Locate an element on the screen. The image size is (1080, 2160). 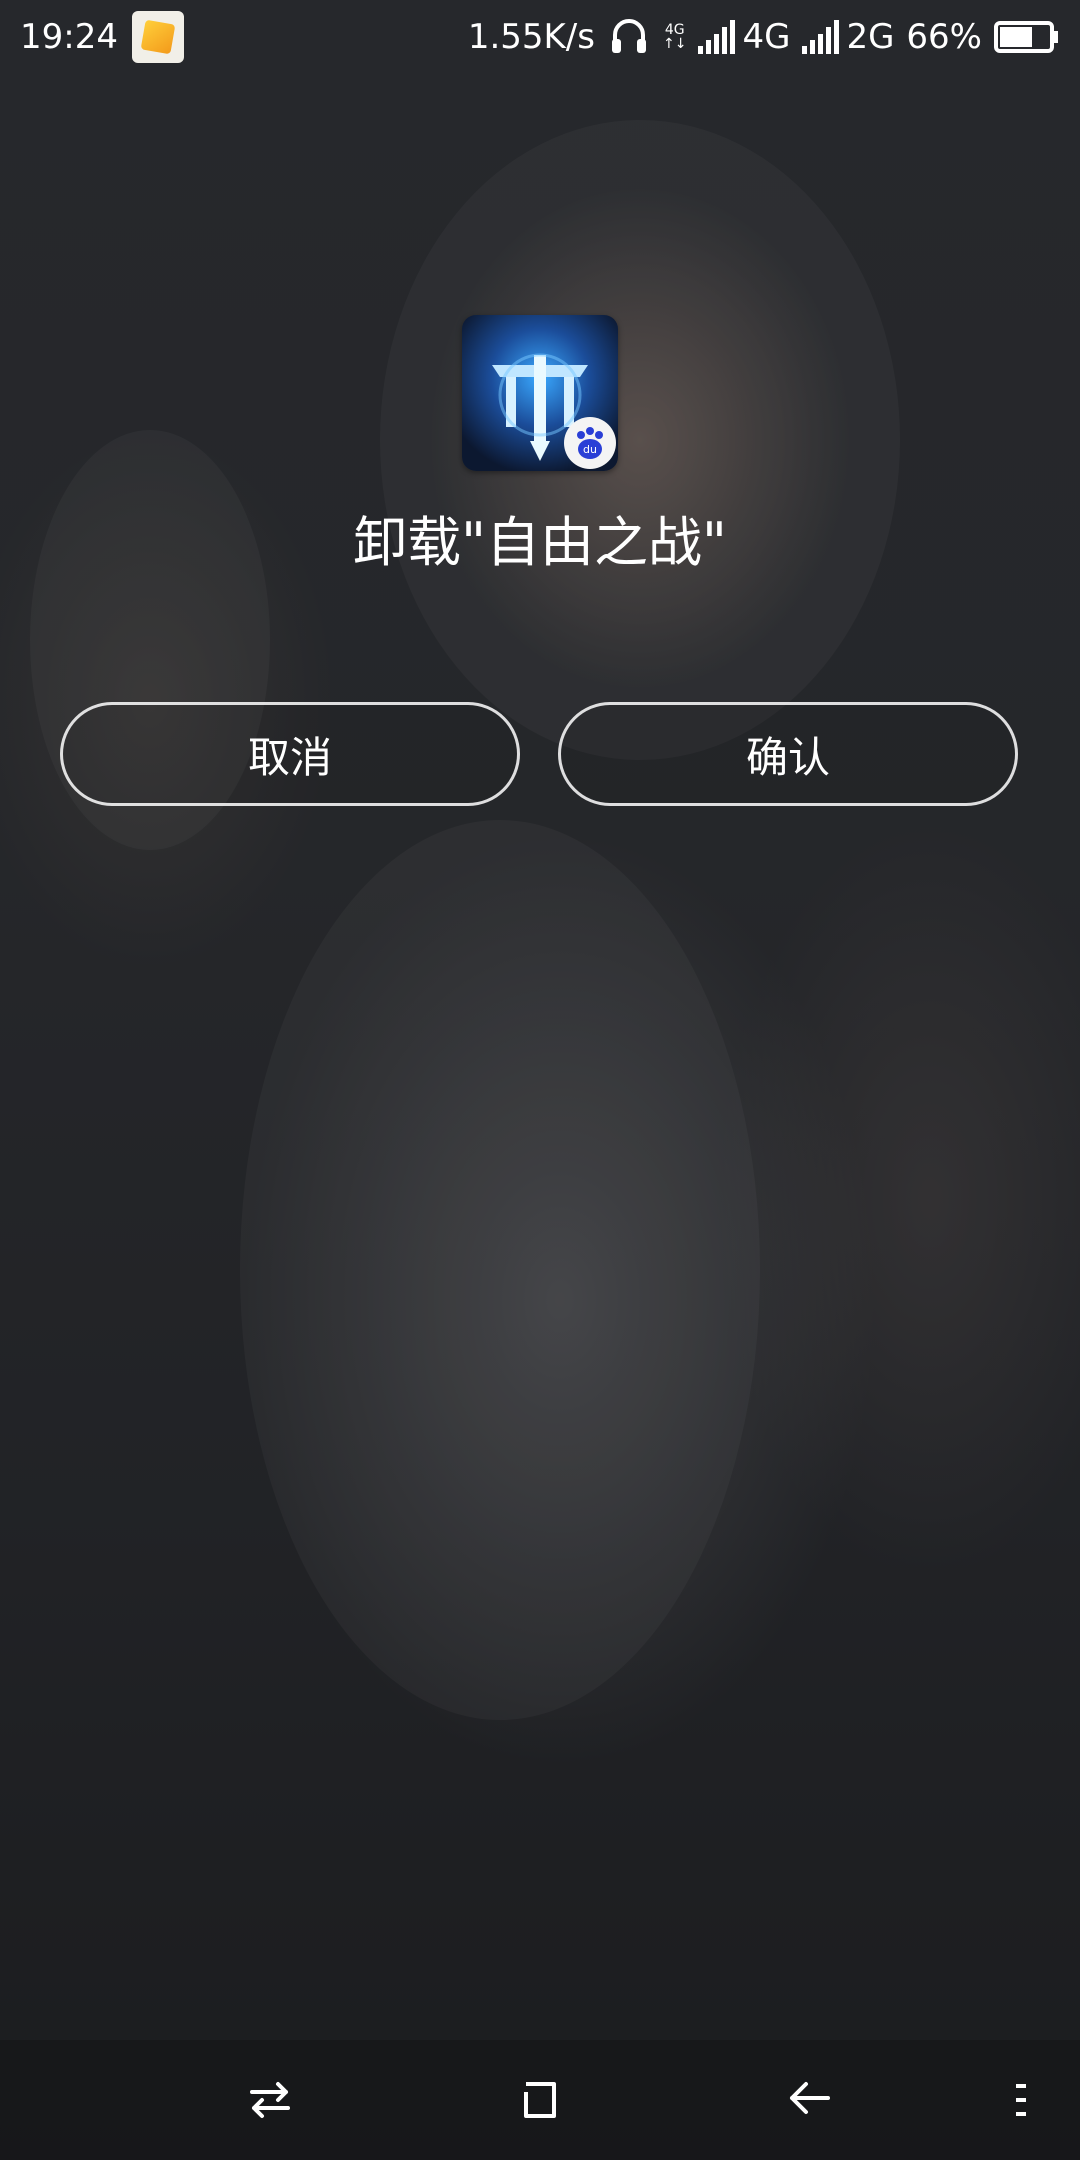
svg-text: du is located at coordinates (590, 449).